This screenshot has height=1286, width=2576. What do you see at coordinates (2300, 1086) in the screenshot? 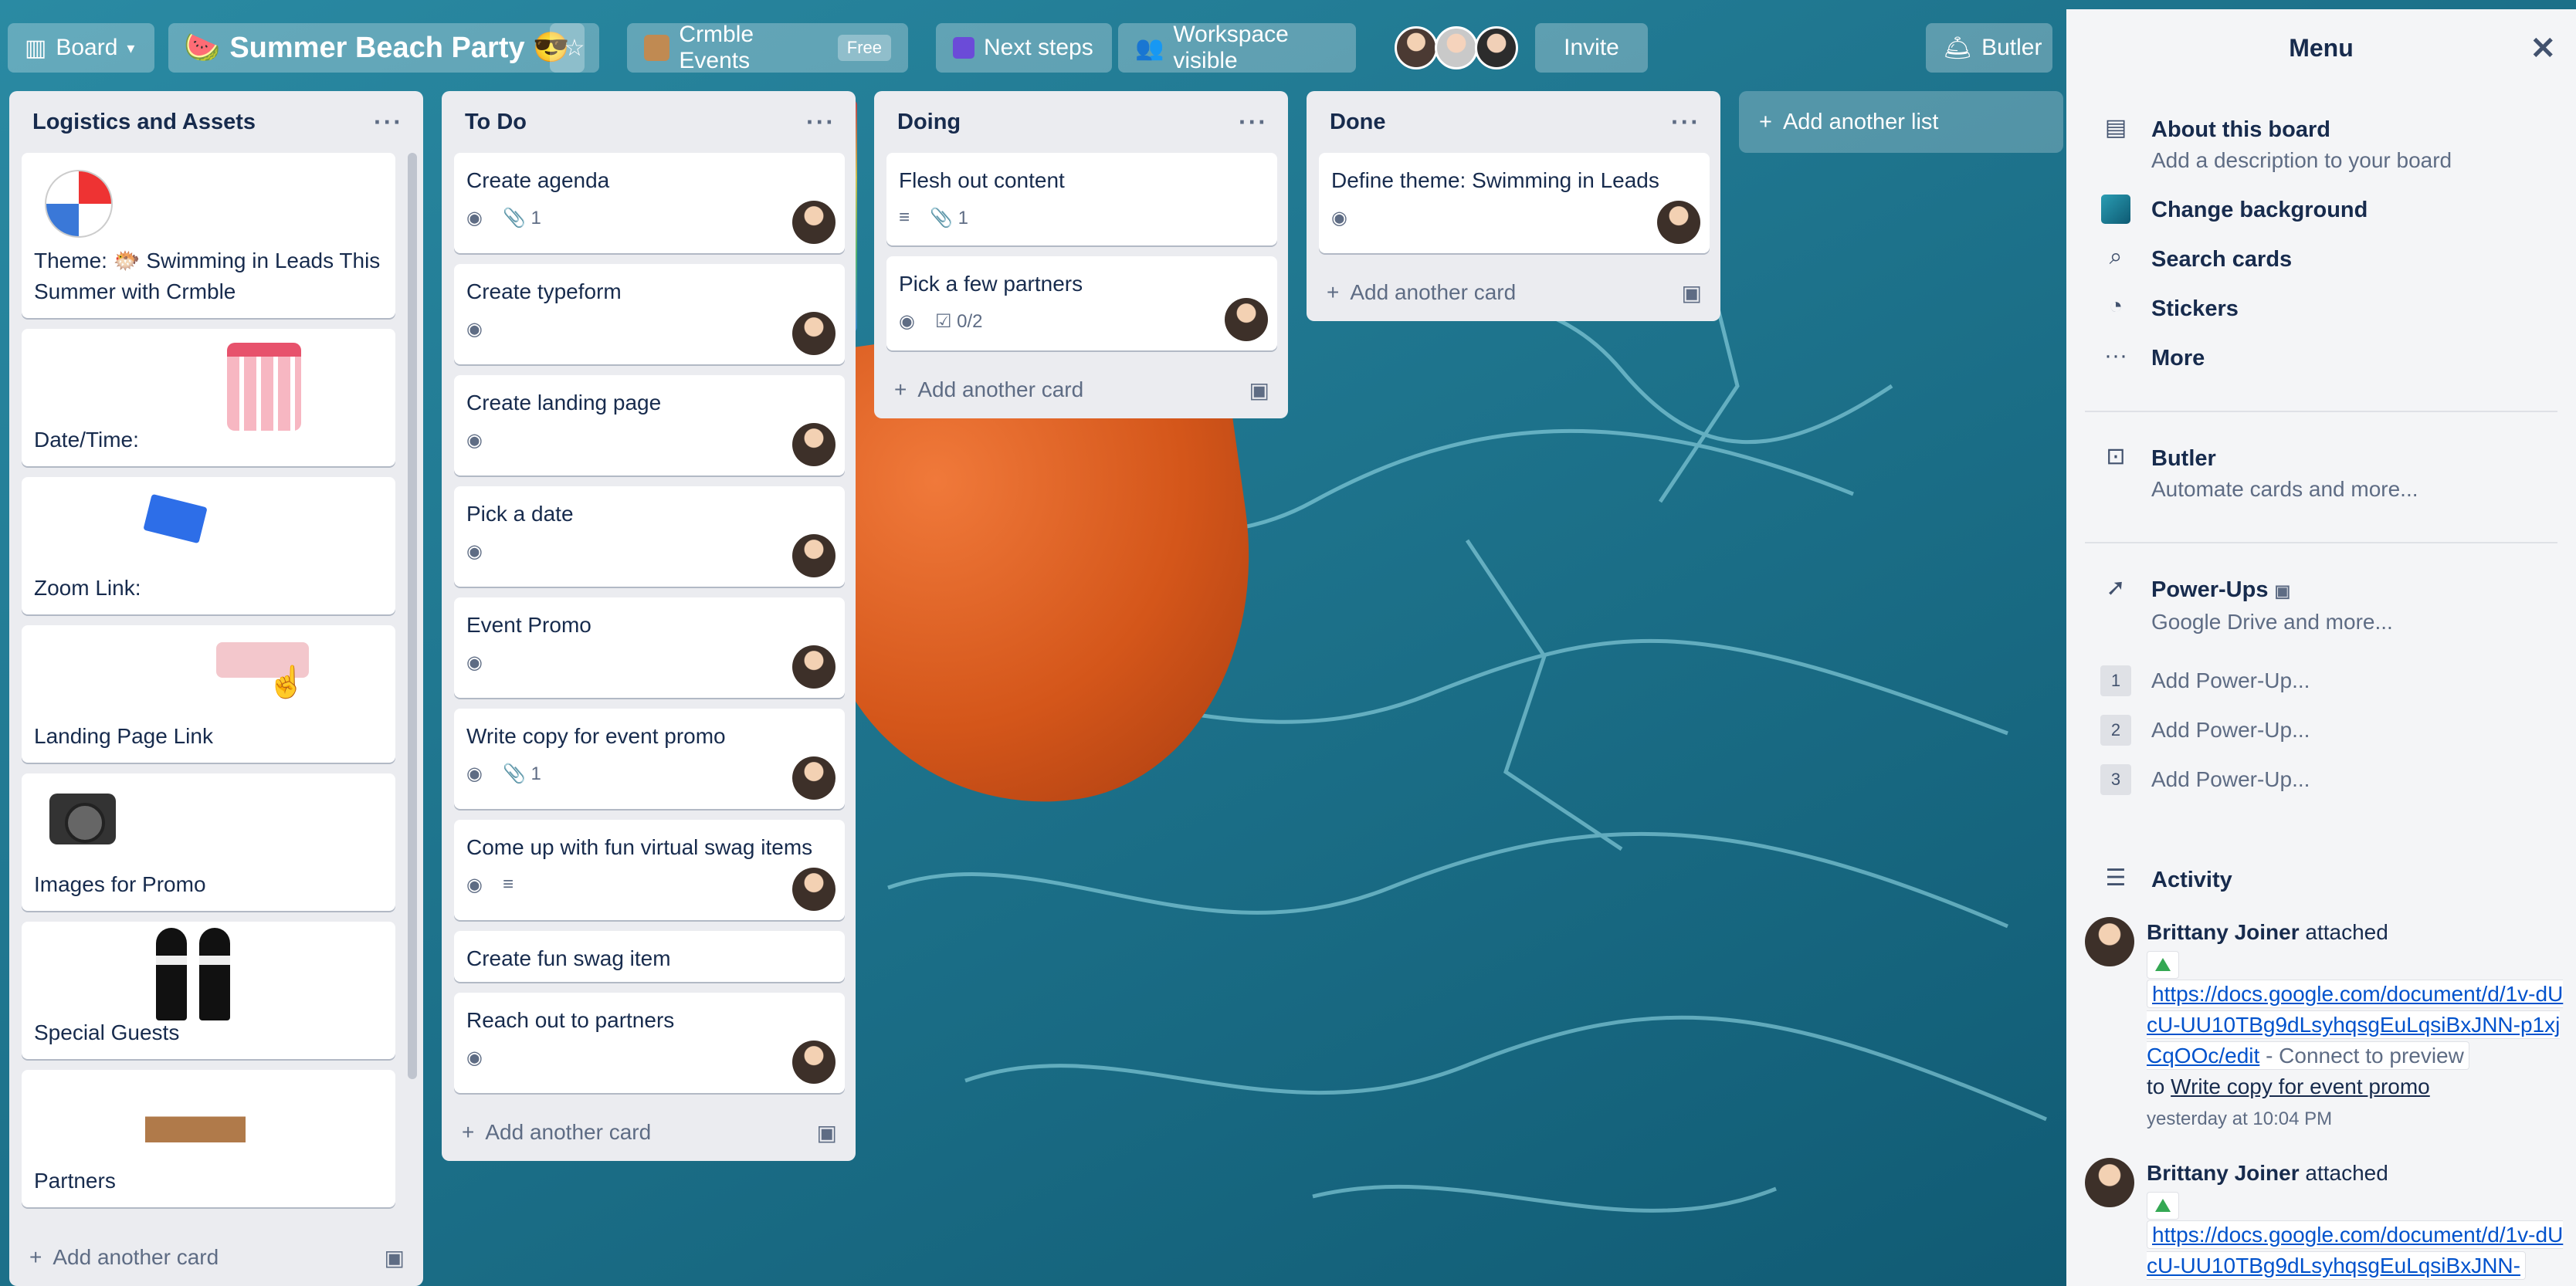
I see `card-link: Write copy for event promo` at bounding box center [2300, 1086].